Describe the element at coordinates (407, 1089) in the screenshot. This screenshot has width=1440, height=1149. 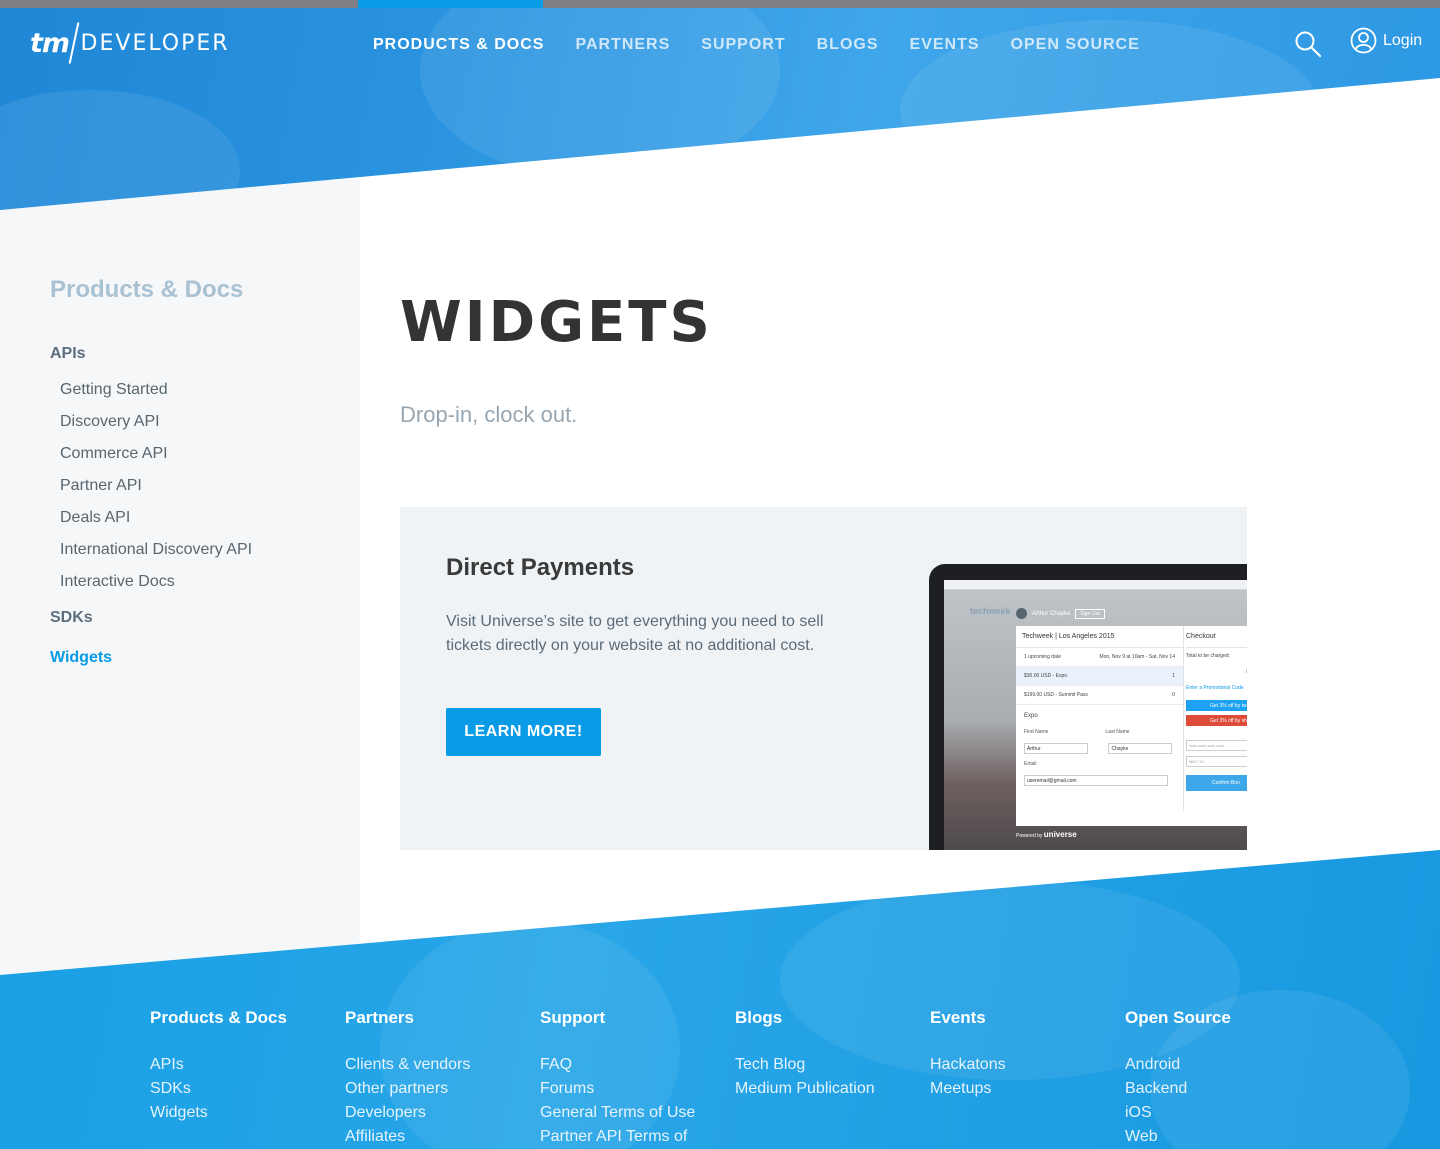
I see `footer-link-other-partners: Other partners` at that location.